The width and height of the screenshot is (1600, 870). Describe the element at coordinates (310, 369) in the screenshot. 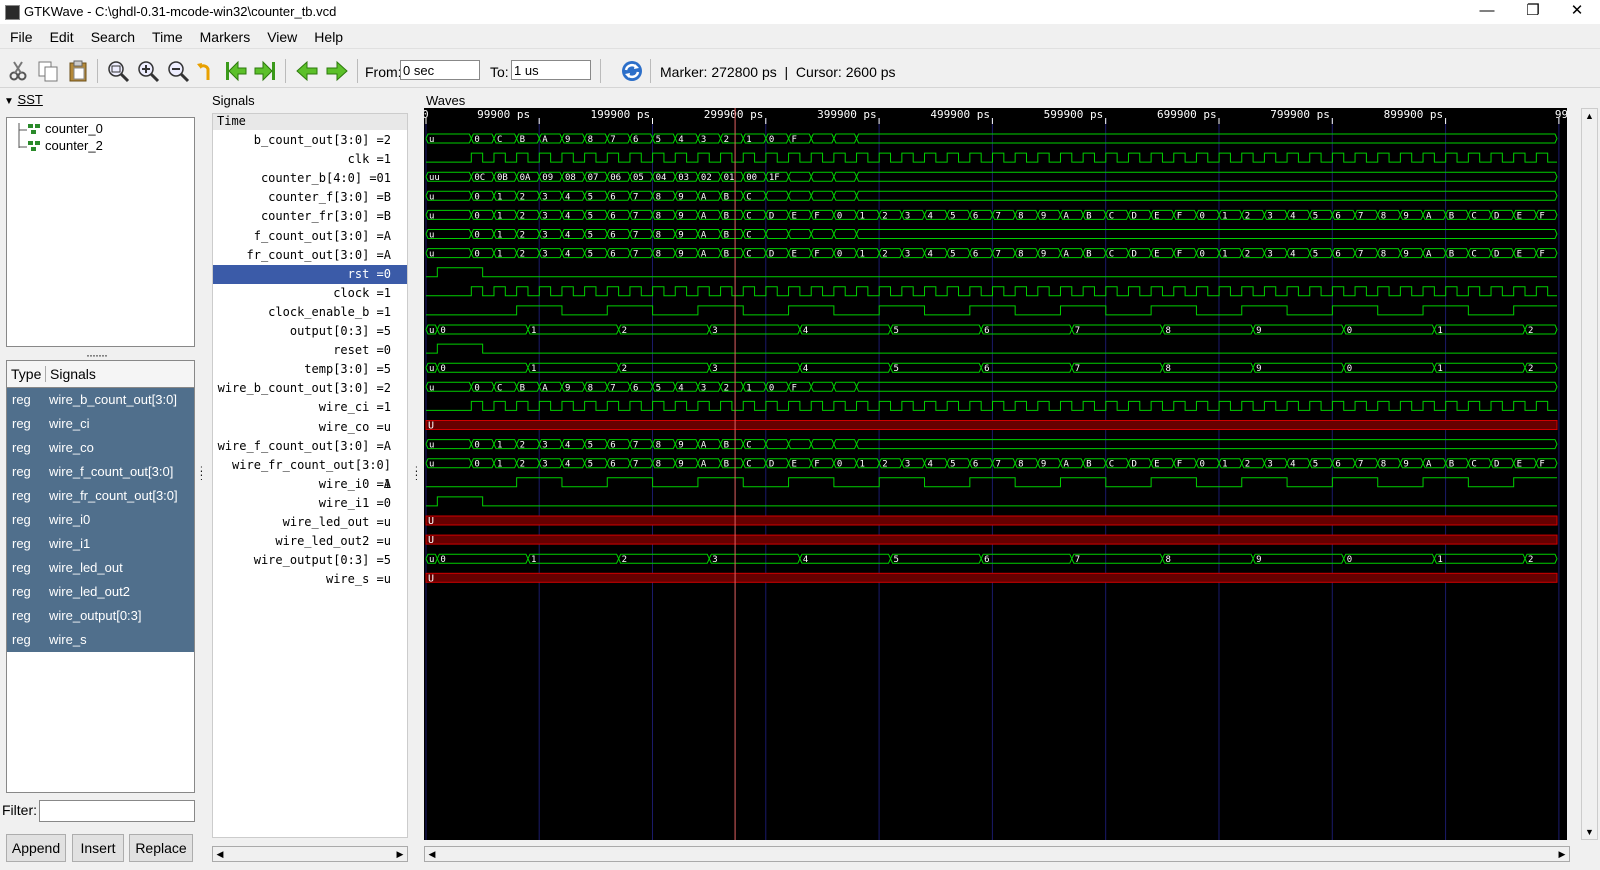

I see `signal-name-row: temp[3:0] =5` at that location.